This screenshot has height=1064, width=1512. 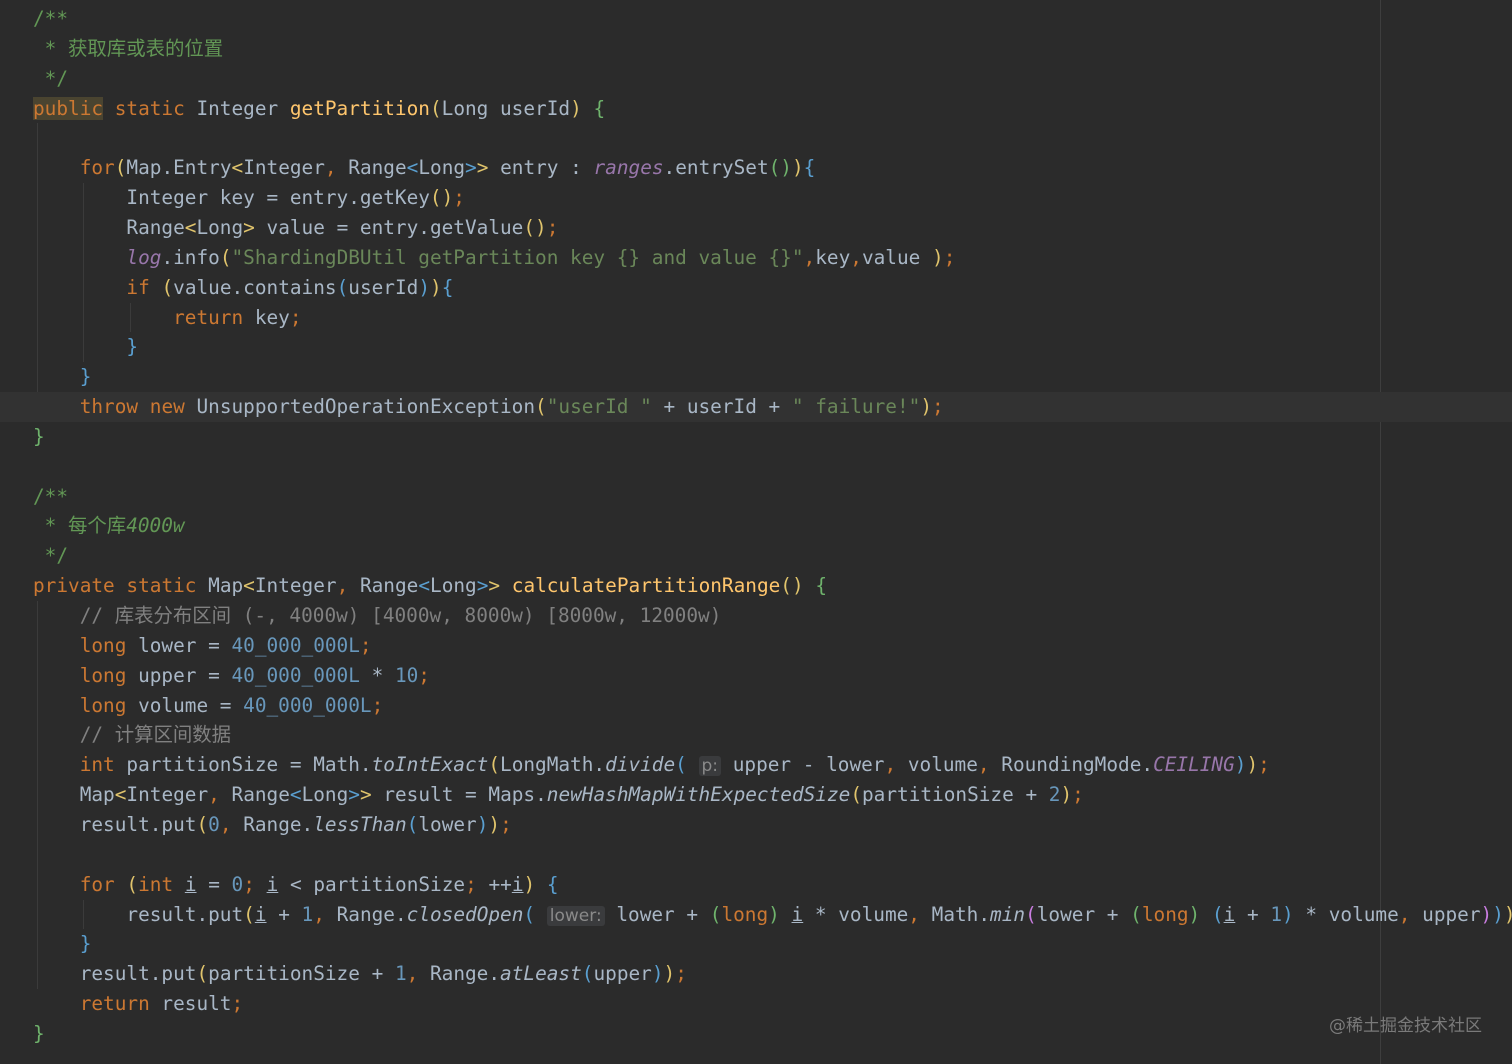 What do you see at coordinates (307, 705) in the screenshot?
I see `code-token: 40_000_000L` at bounding box center [307, 705].